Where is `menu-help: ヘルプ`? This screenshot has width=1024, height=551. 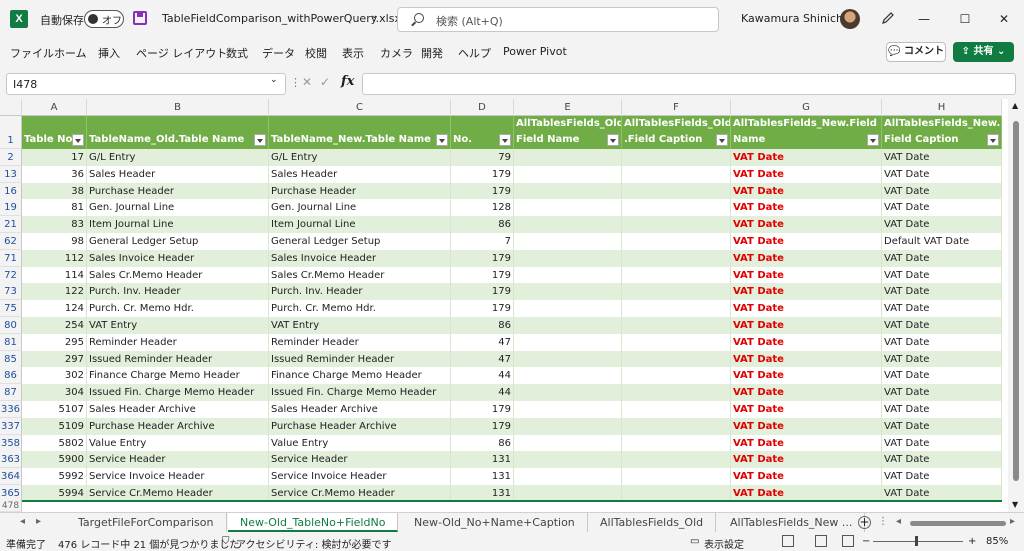
menu-help: ヘルプ is located at coordinates (474, 53).